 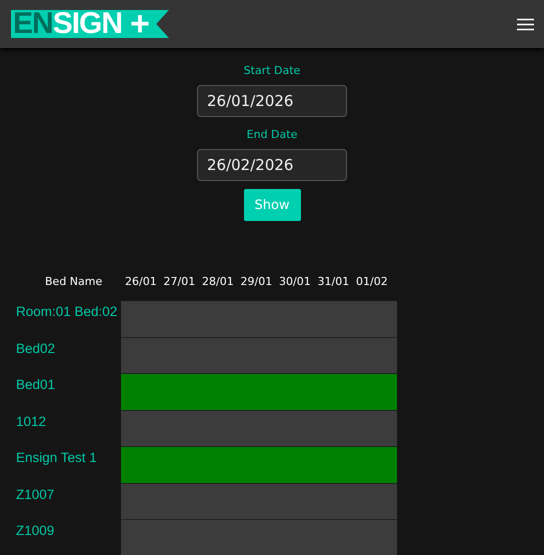 I want to click on date-header: 27/01, so click(x=179, y=281).